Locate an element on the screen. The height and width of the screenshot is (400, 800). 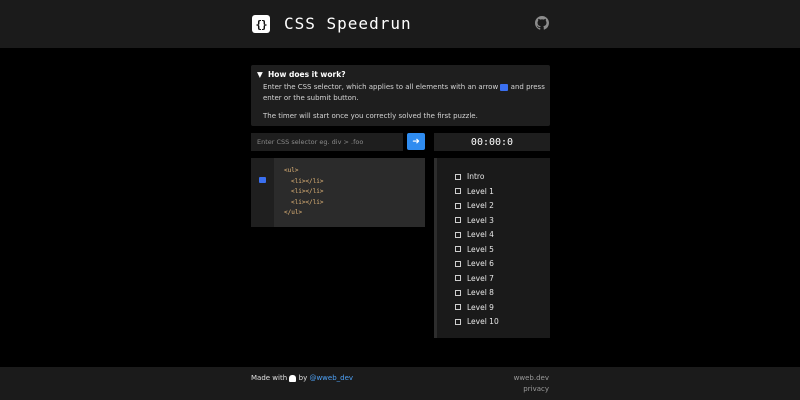
made-with-label: Made with is located at coordinates (269, 378).